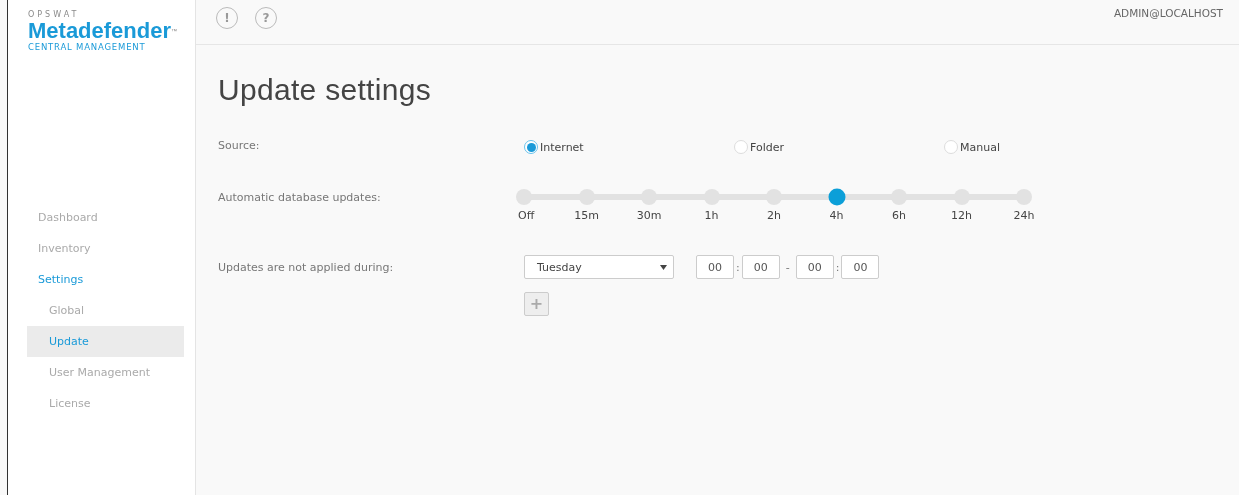  What do you see at coordinates (325, 90) in the screenshot?
I see `page-title: Update settings` at bounding box center [325, 90].